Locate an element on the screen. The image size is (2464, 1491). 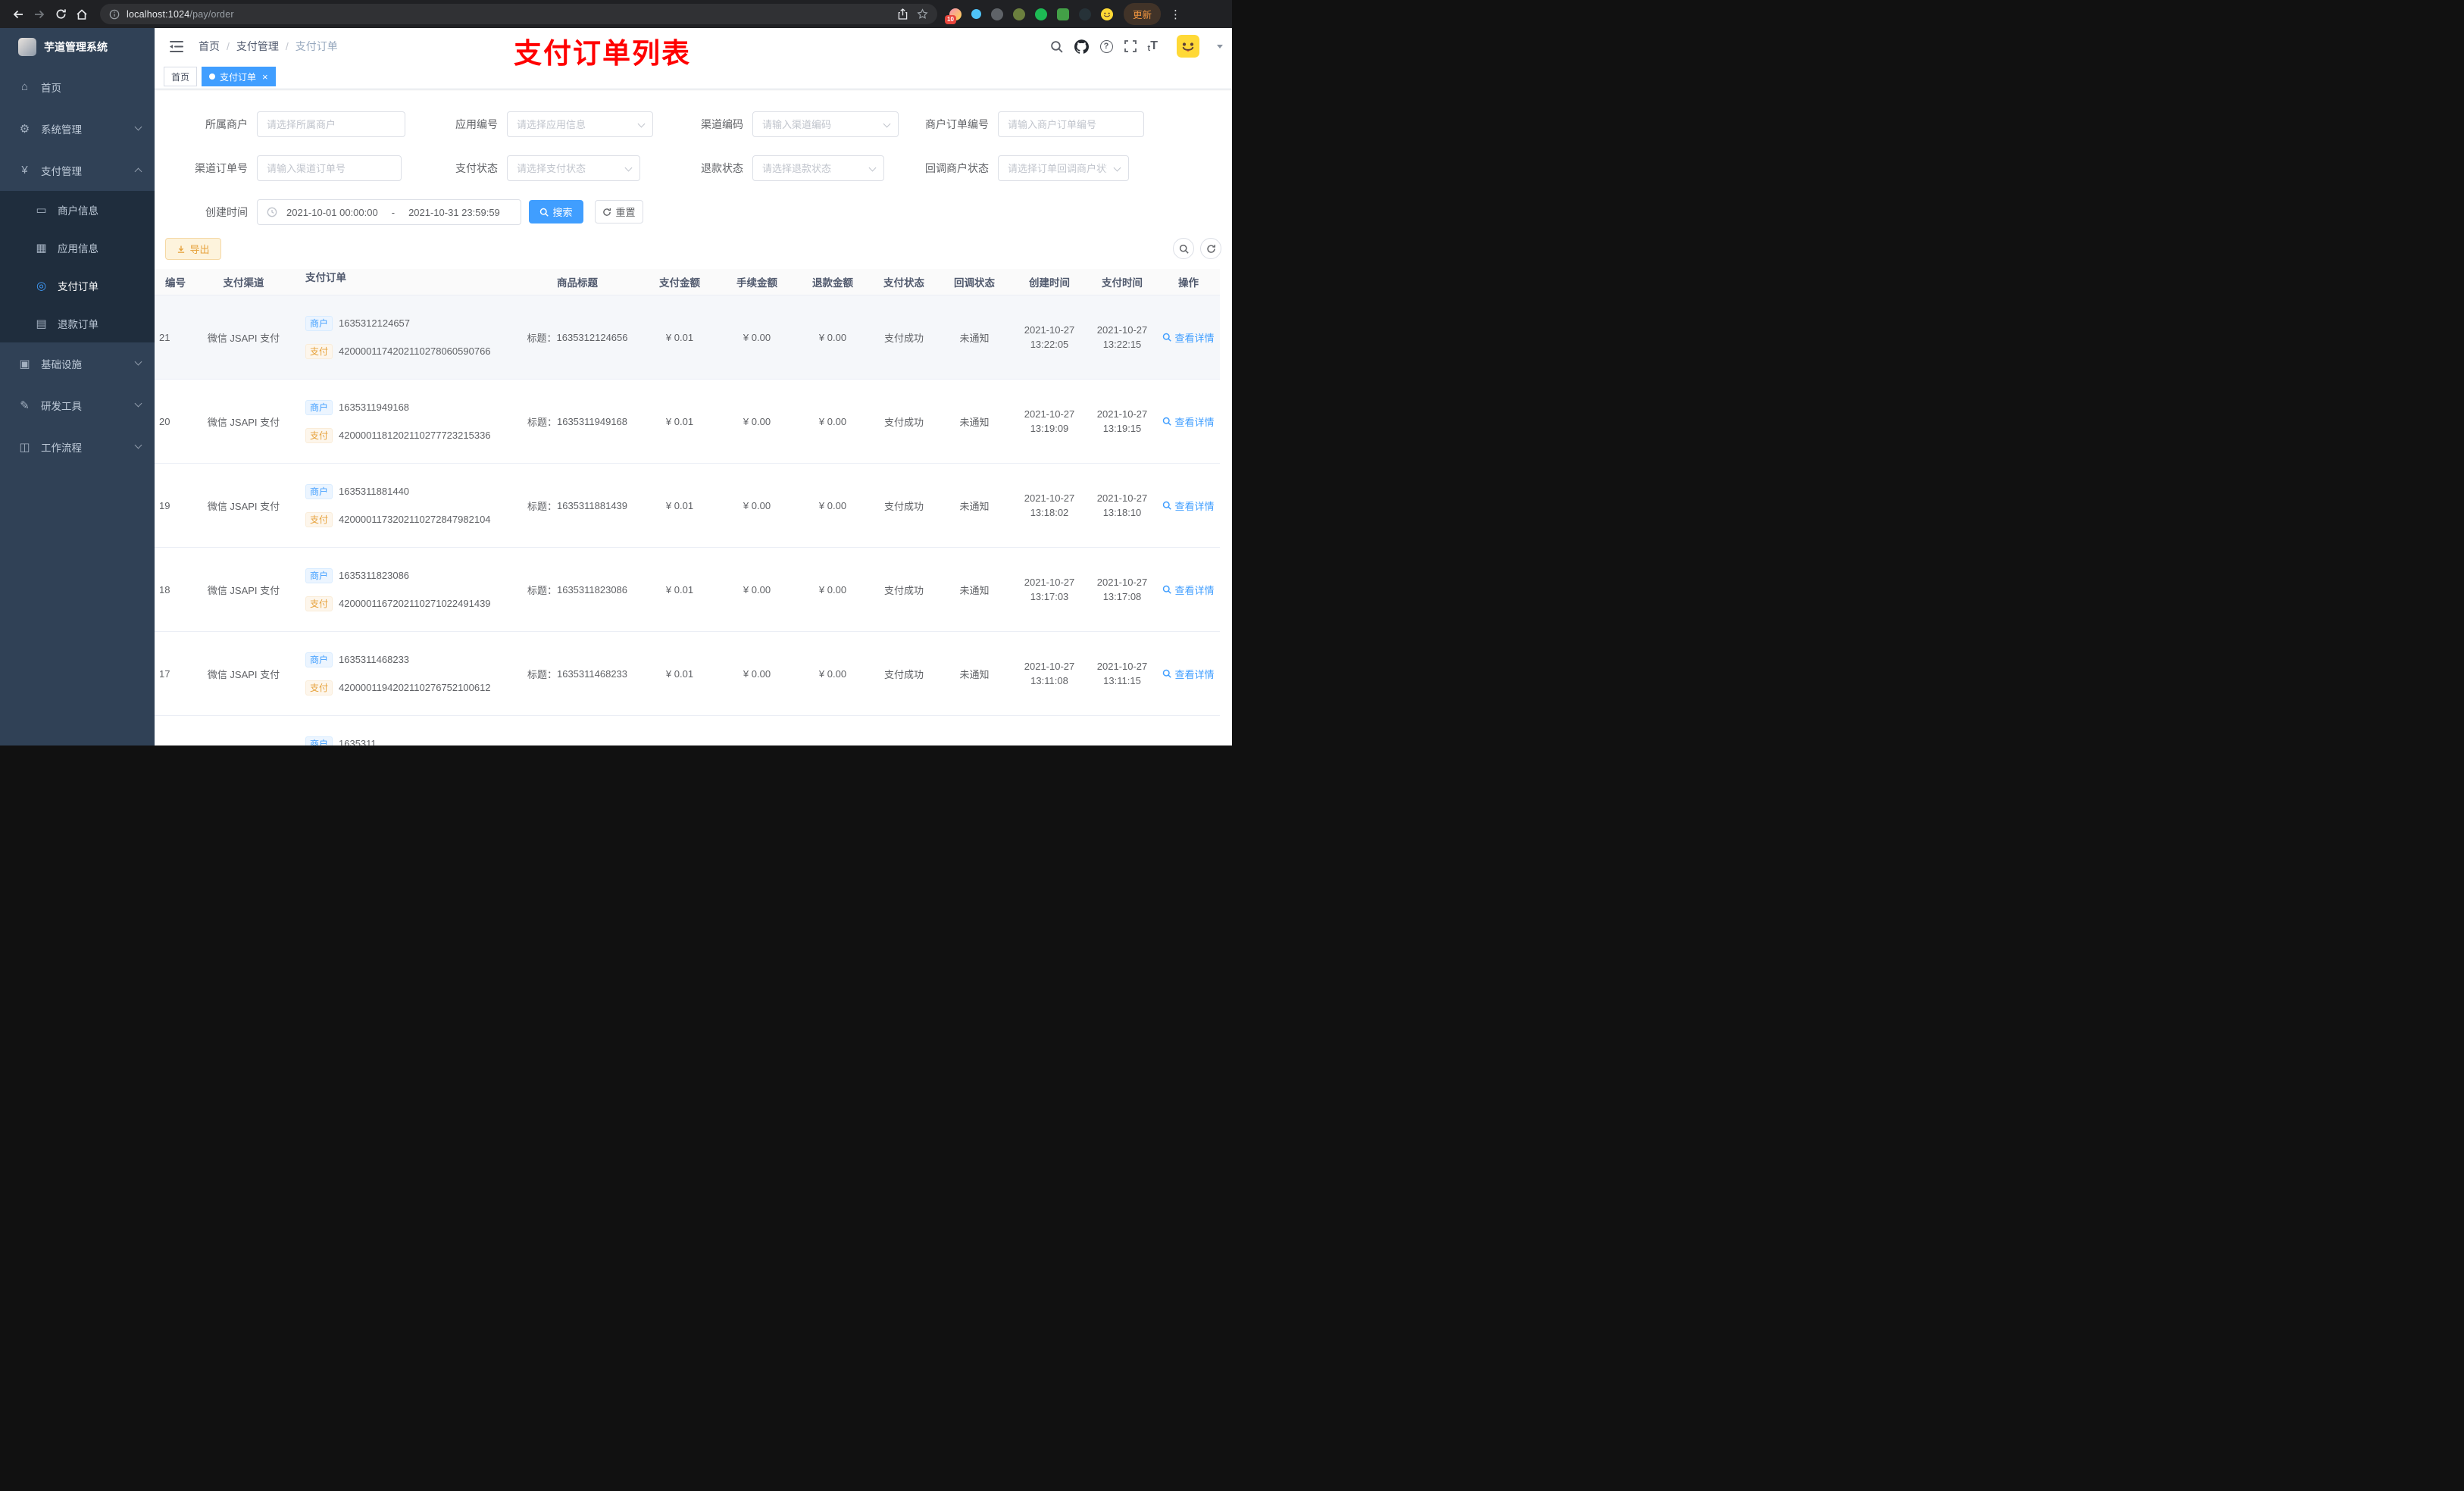
show-search-toggle-icon is located at coordinates (1183, 248).